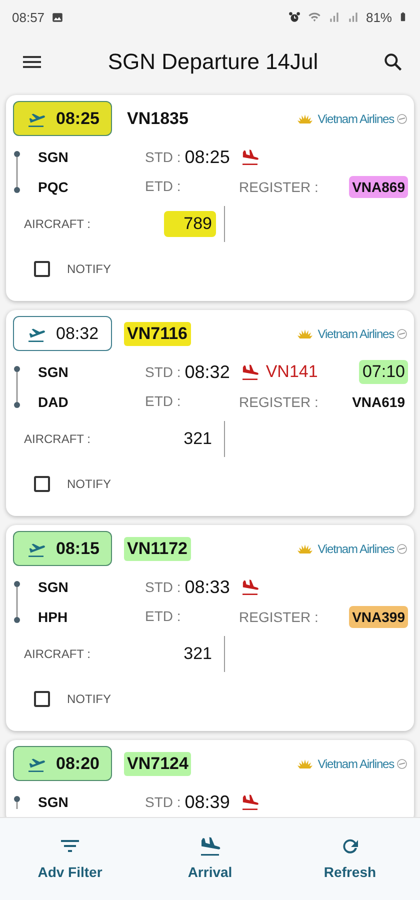 The height and width of the screenshot is (900, 420). I want to click on flight-card: 08:20 VN7124 Vietnam Airlines SGN STD : 08:39, so click(210, 778).